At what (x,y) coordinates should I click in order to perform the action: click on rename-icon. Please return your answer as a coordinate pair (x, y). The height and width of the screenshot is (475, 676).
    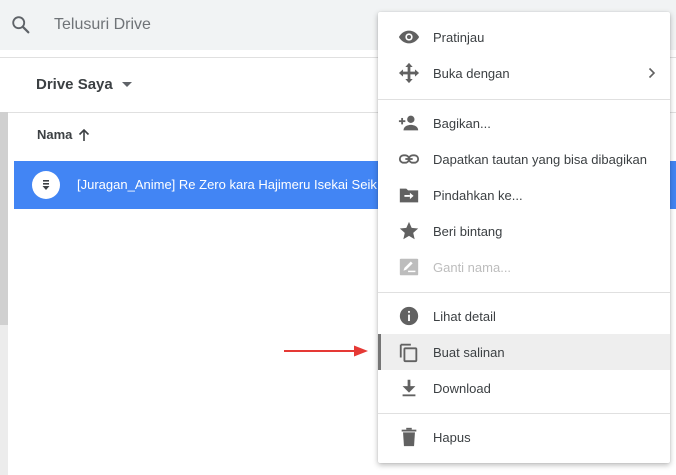
    Looking at the image, I should click on (409, 267).